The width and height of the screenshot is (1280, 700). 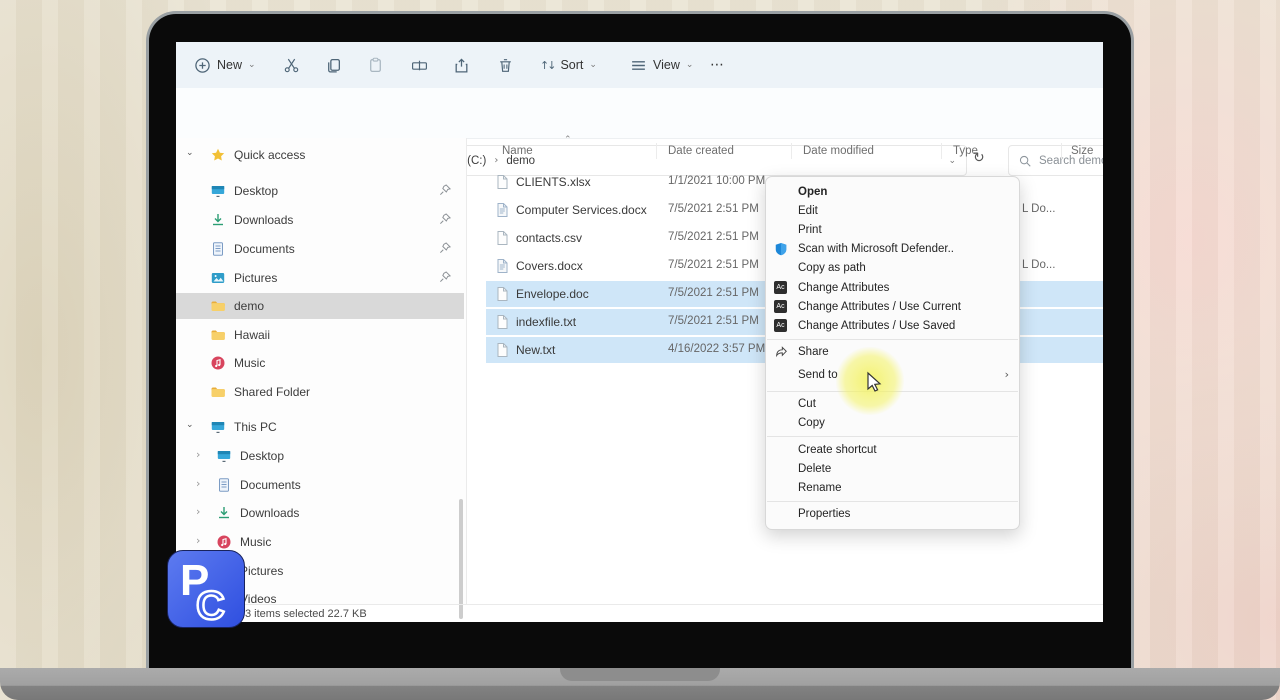 I want to click on music-circle-icon, so click(x=224, y=542).